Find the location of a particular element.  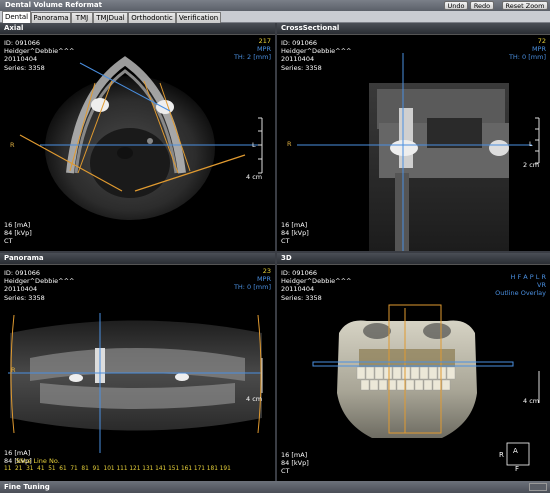

redo-button: Redo is located at coordinates (482, 5).